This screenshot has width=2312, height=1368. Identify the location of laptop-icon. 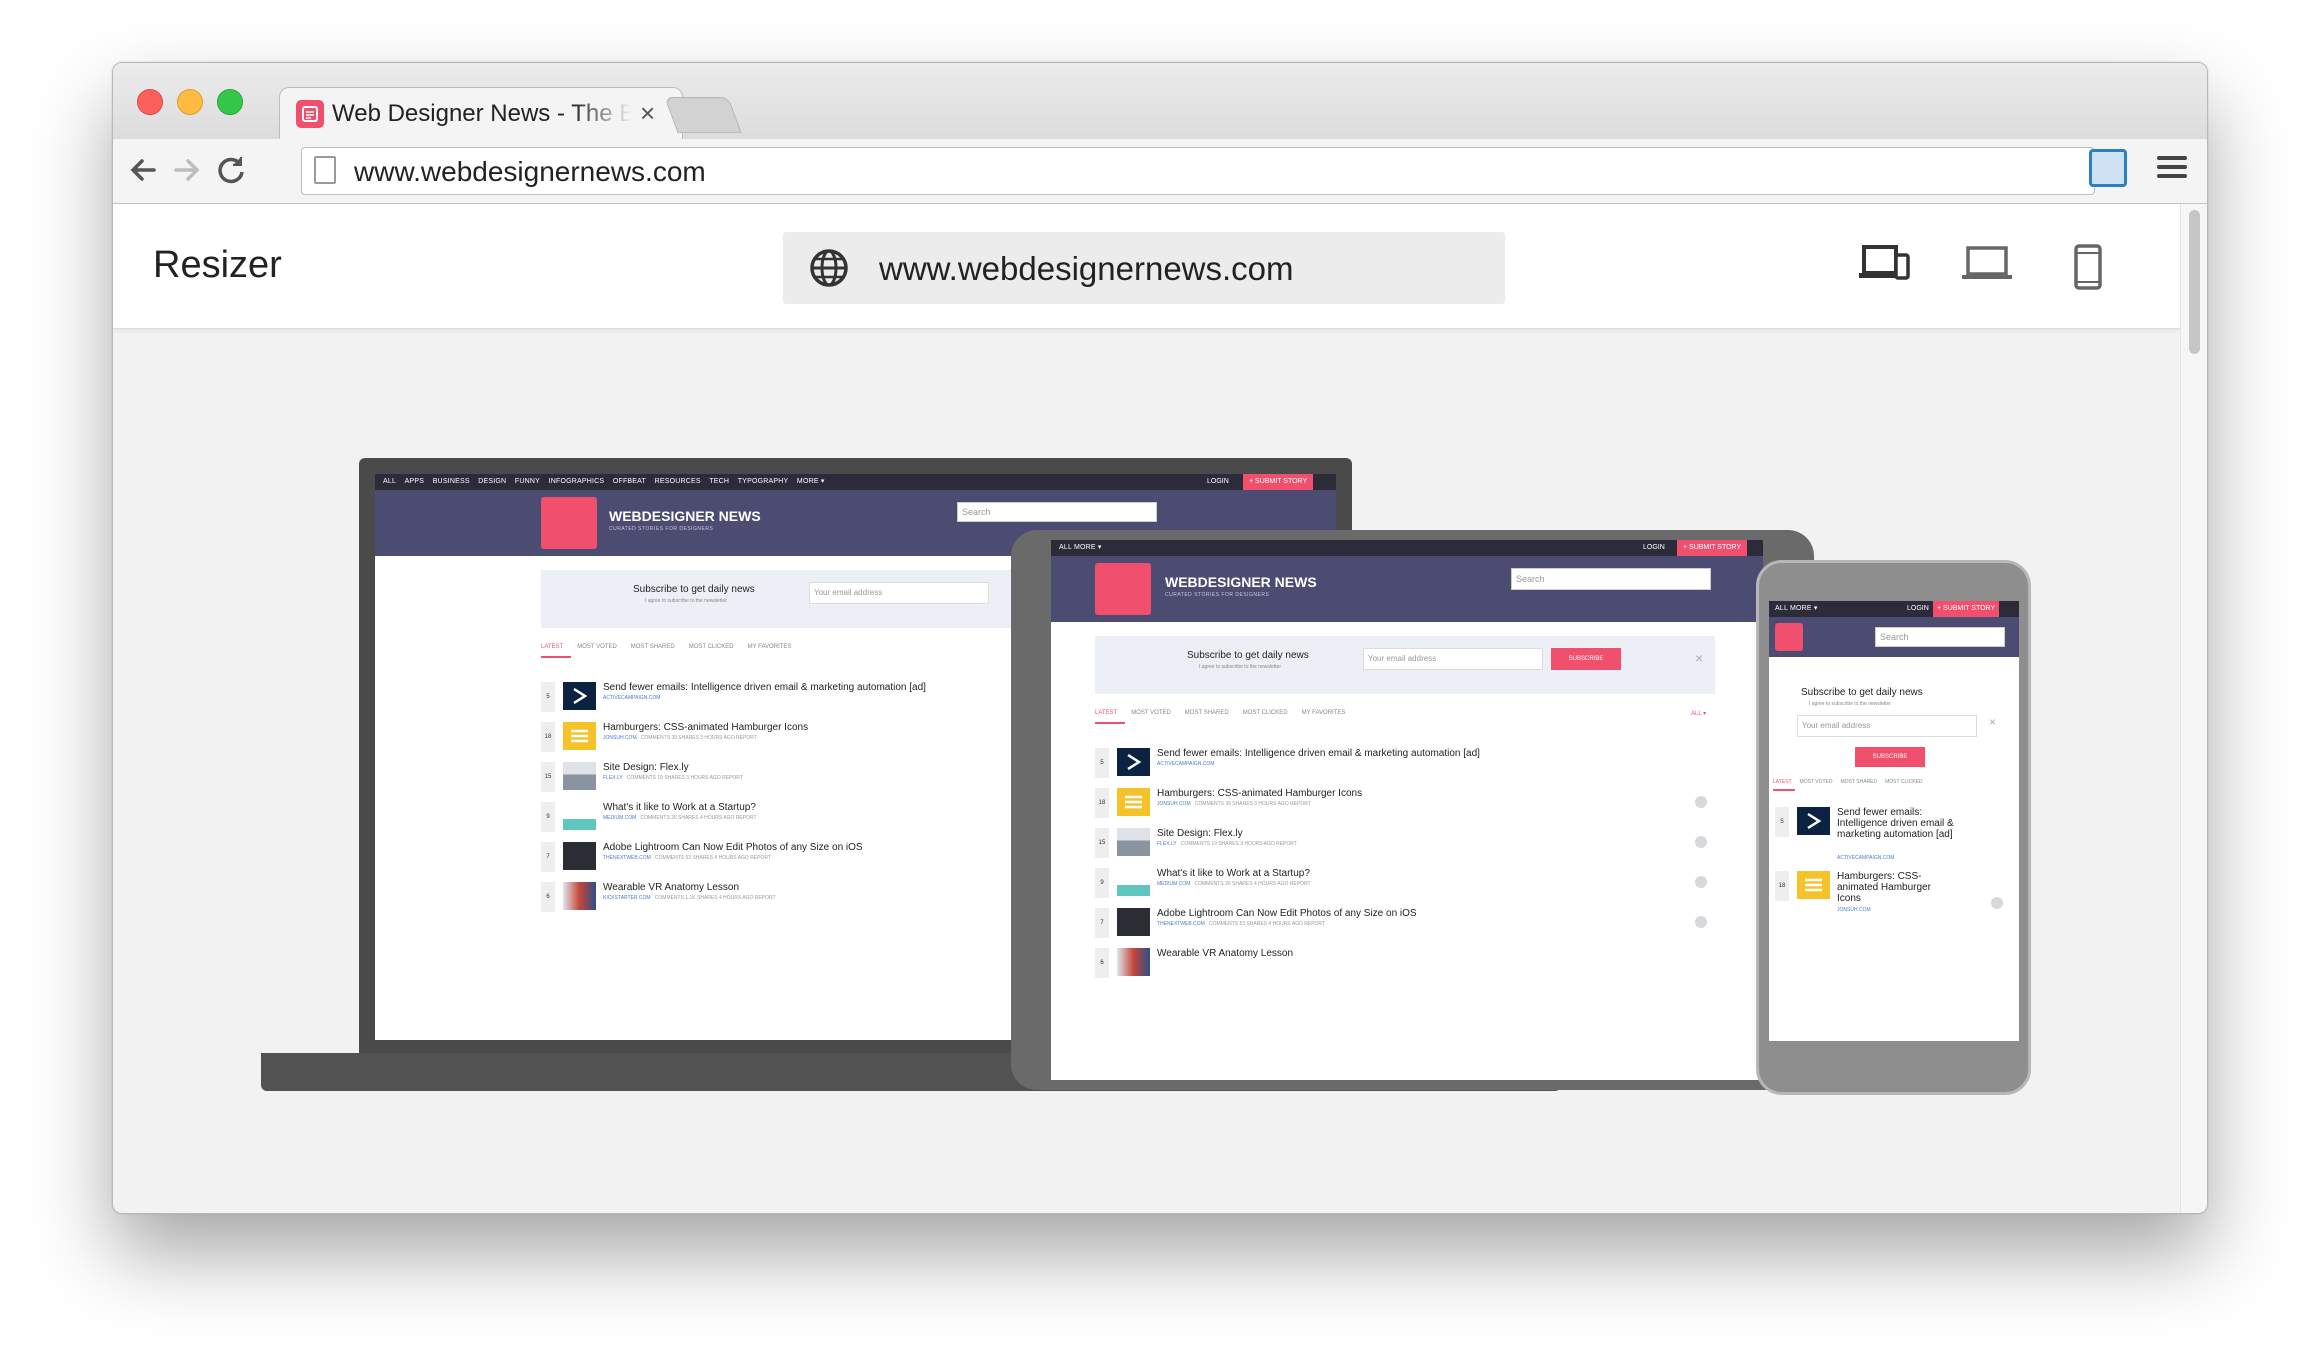
(1987, 264).